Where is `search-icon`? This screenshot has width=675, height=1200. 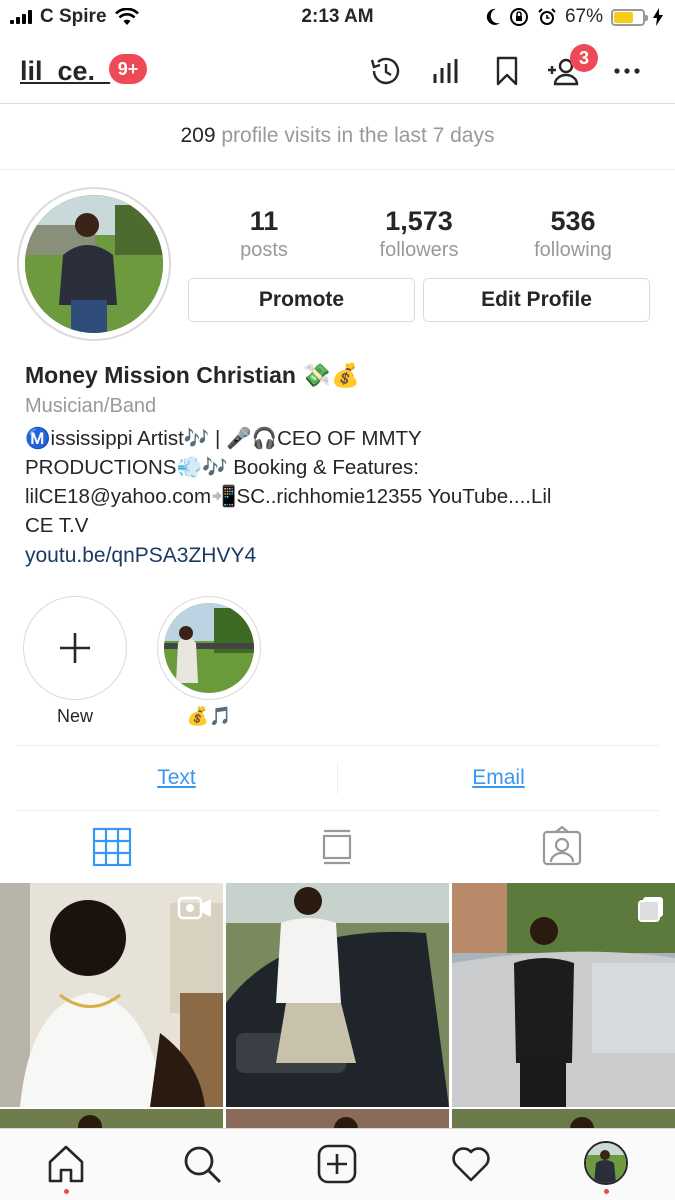 search-icon is located at coordinates (202, 1164).